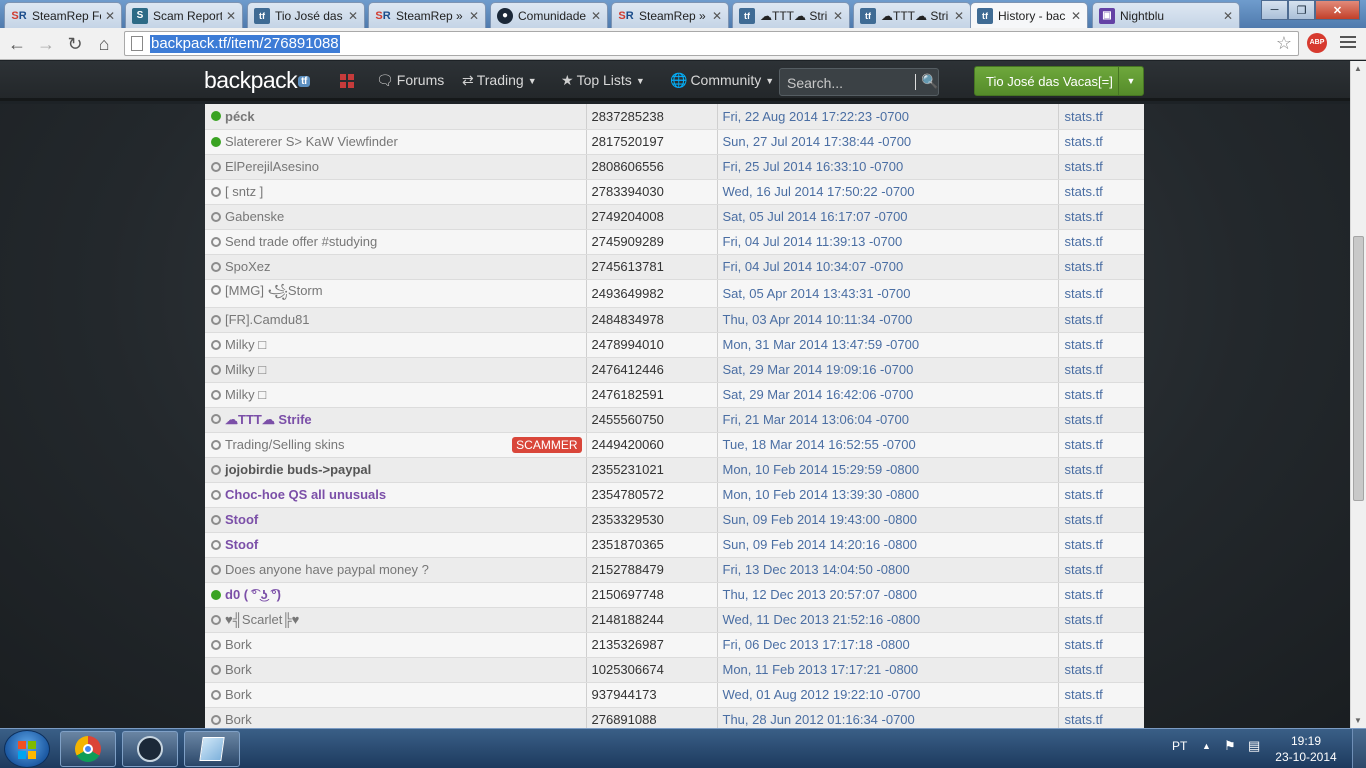 The width and height of the screenshot is (1366, 768). I want to click on home-icon: ⌂, so click(104, 44).